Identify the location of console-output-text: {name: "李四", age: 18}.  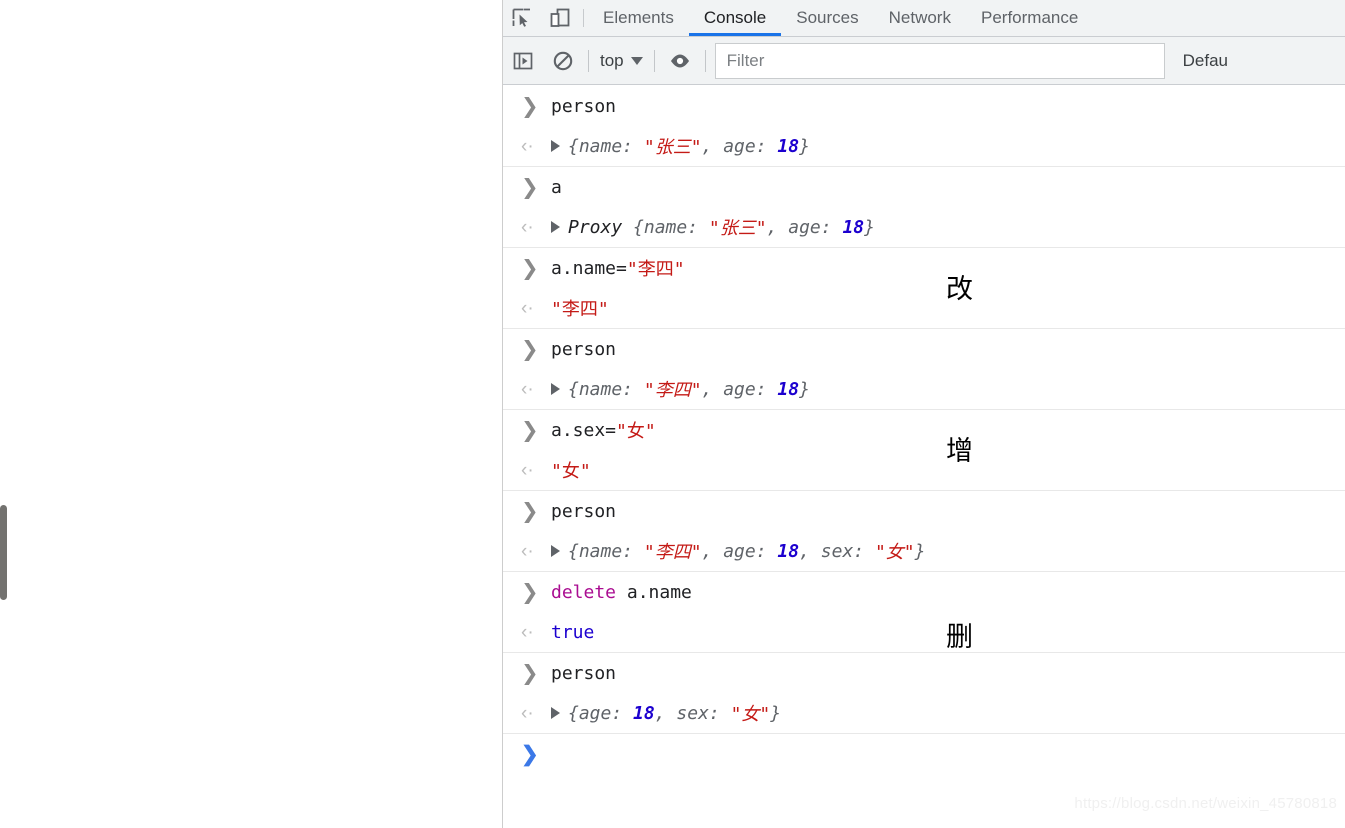
(680, 389).